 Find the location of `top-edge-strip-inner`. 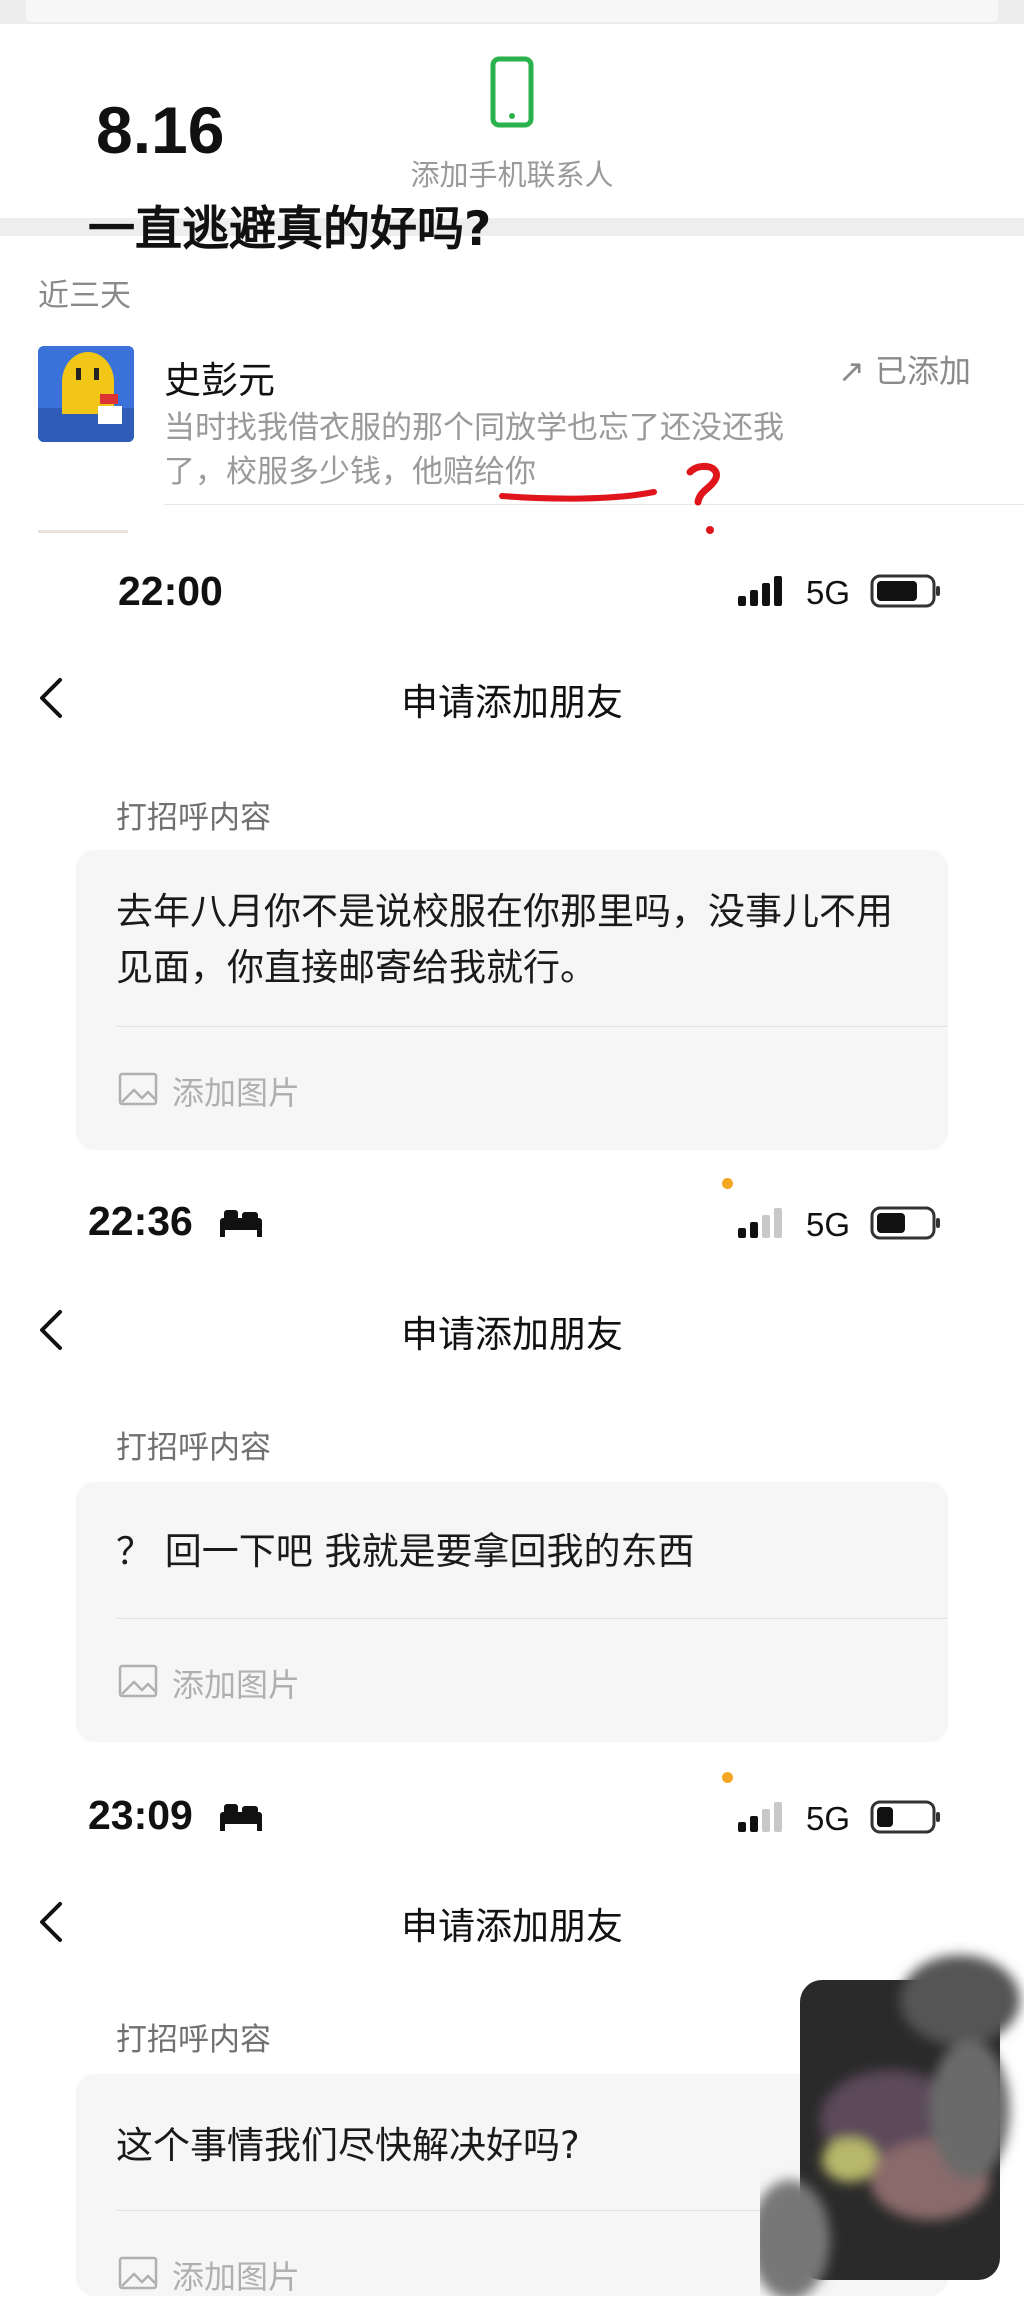

top-edge-strip-inner is located at coordinates (512, 11).